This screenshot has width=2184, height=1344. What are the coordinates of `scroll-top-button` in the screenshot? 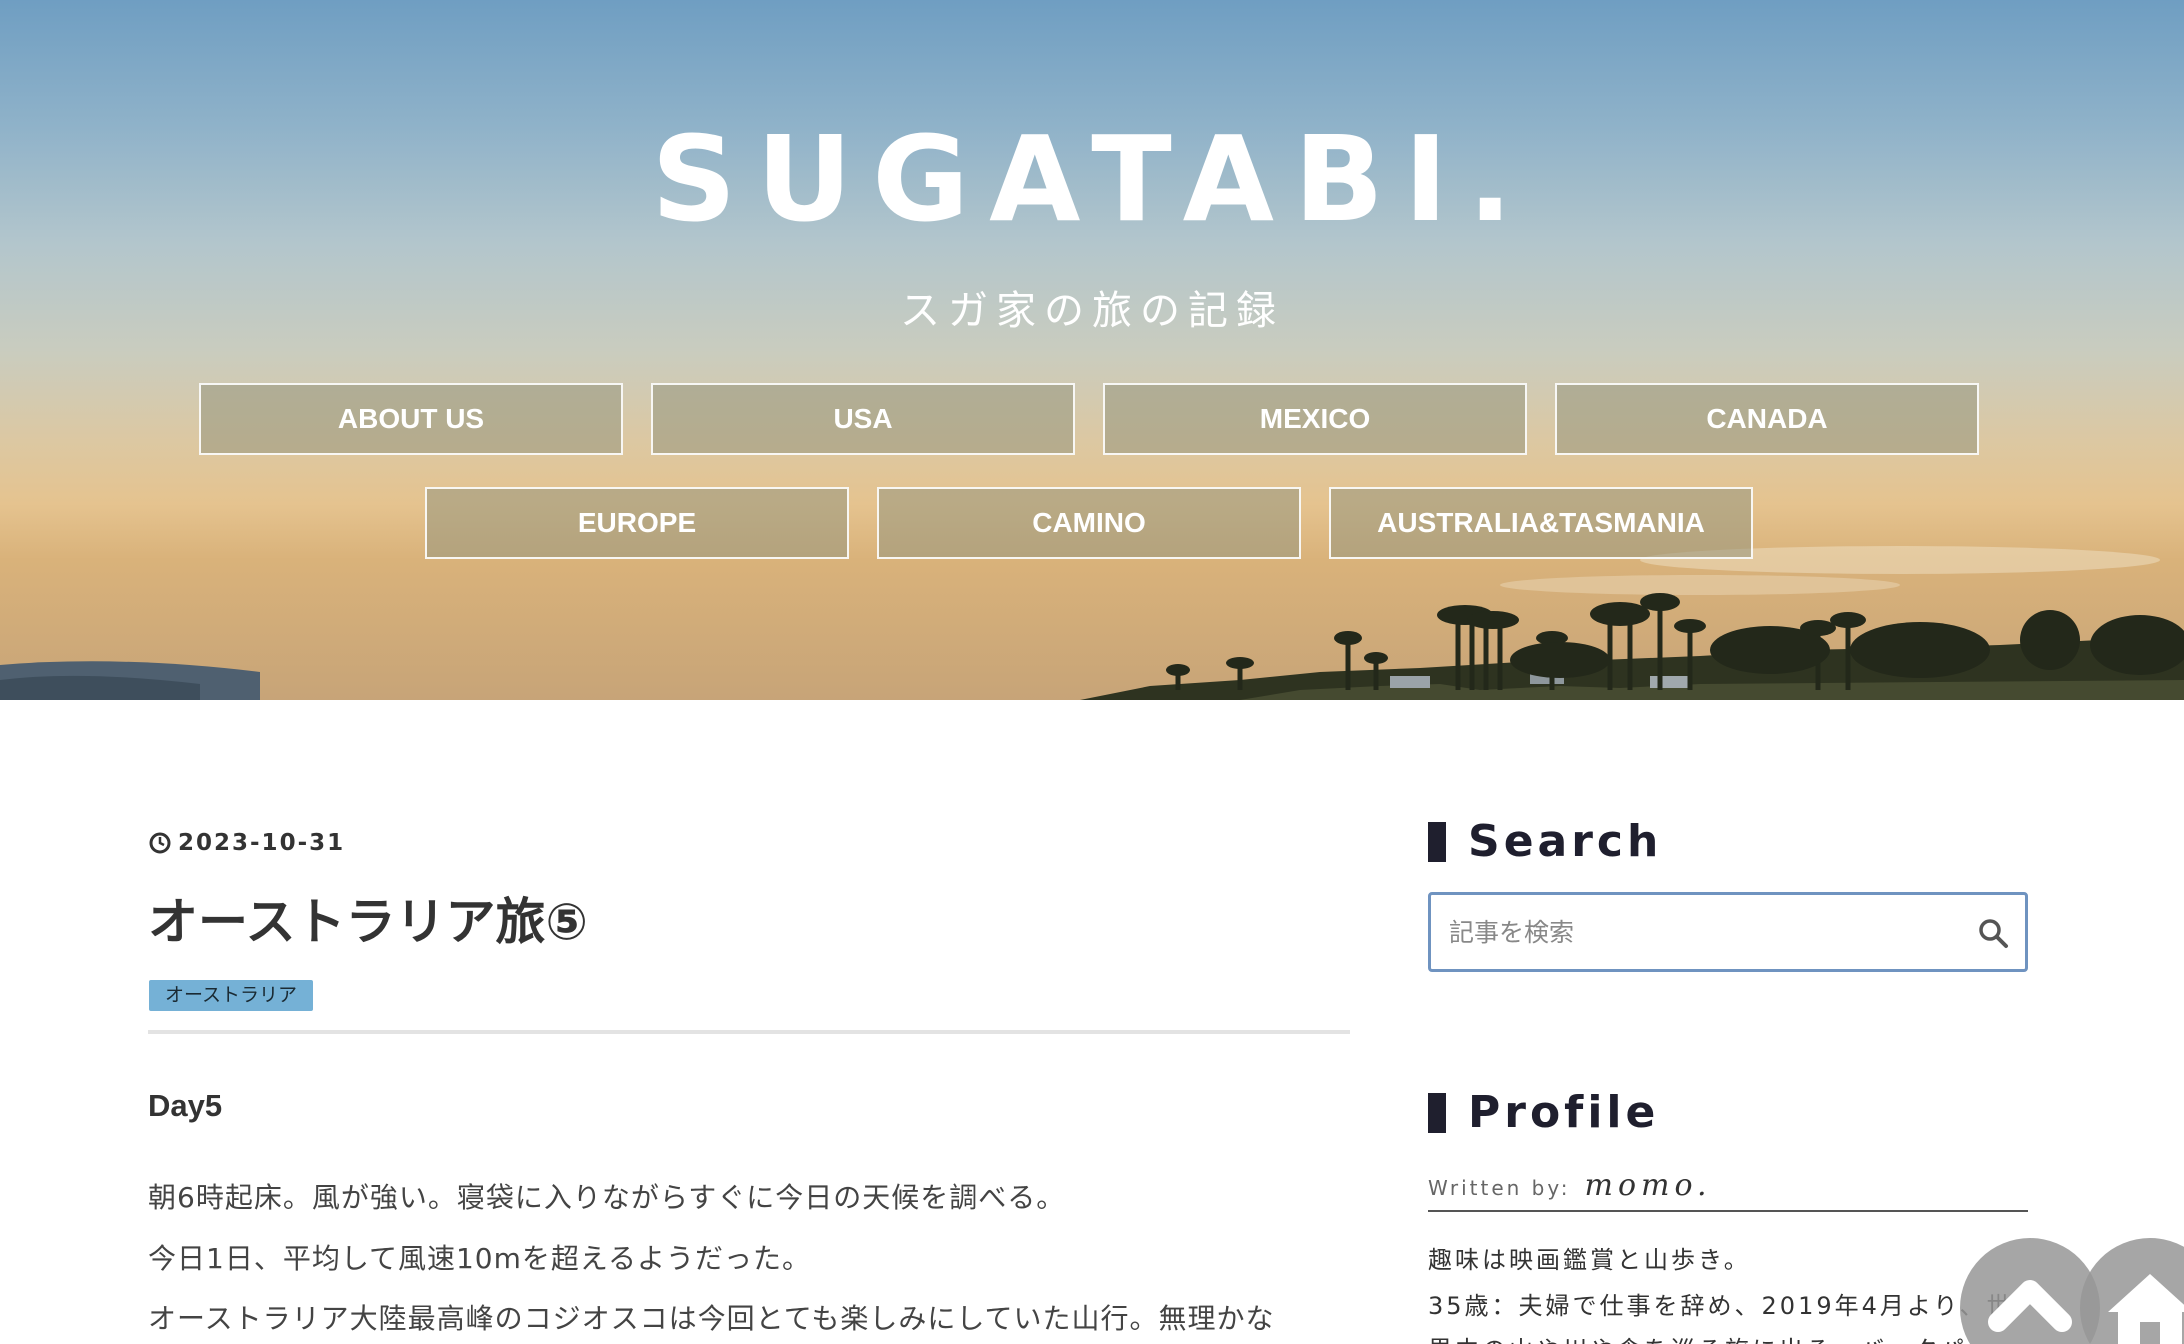 It's located at (2030, 1291).